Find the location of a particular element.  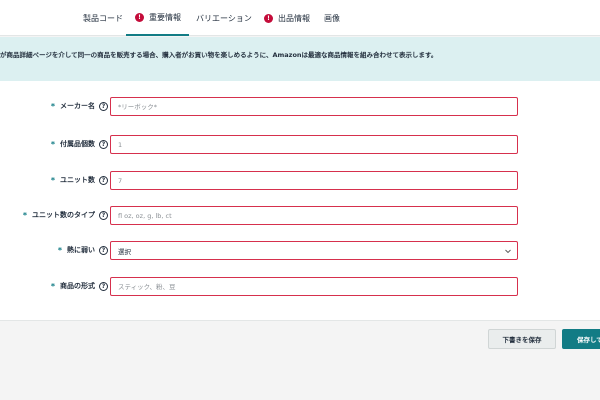

form-row-unit-count: * ユニット数 ? is located at coordinates (300, 182).